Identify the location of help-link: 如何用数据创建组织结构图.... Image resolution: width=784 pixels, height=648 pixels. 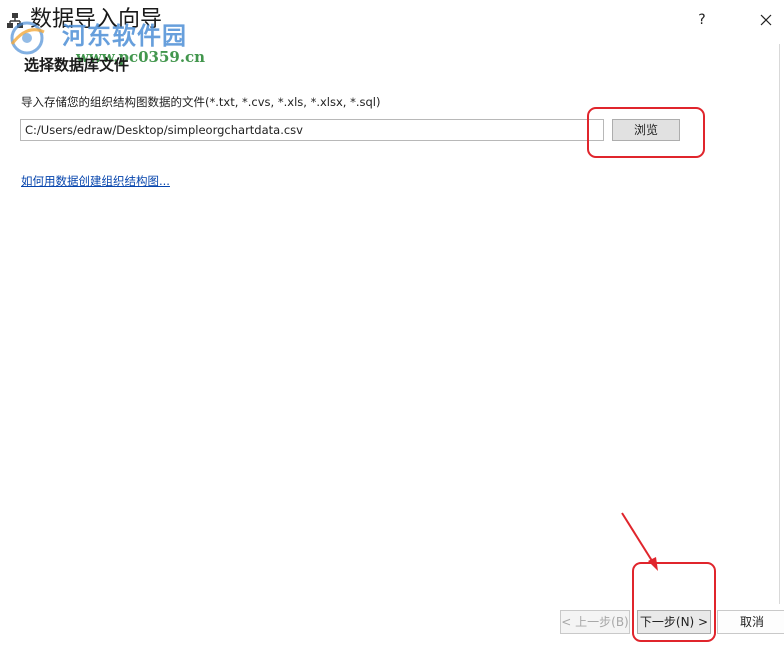
(95, 181).